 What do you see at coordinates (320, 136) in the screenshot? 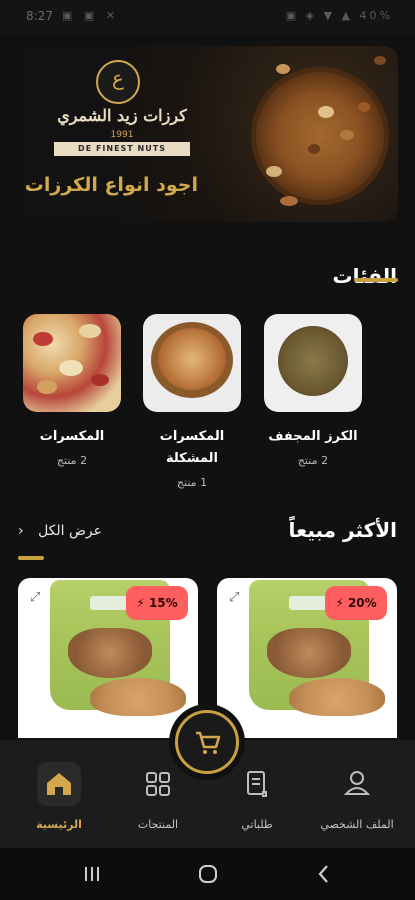
I see `nuts-bowl-image` at bounding box center [320, 136].